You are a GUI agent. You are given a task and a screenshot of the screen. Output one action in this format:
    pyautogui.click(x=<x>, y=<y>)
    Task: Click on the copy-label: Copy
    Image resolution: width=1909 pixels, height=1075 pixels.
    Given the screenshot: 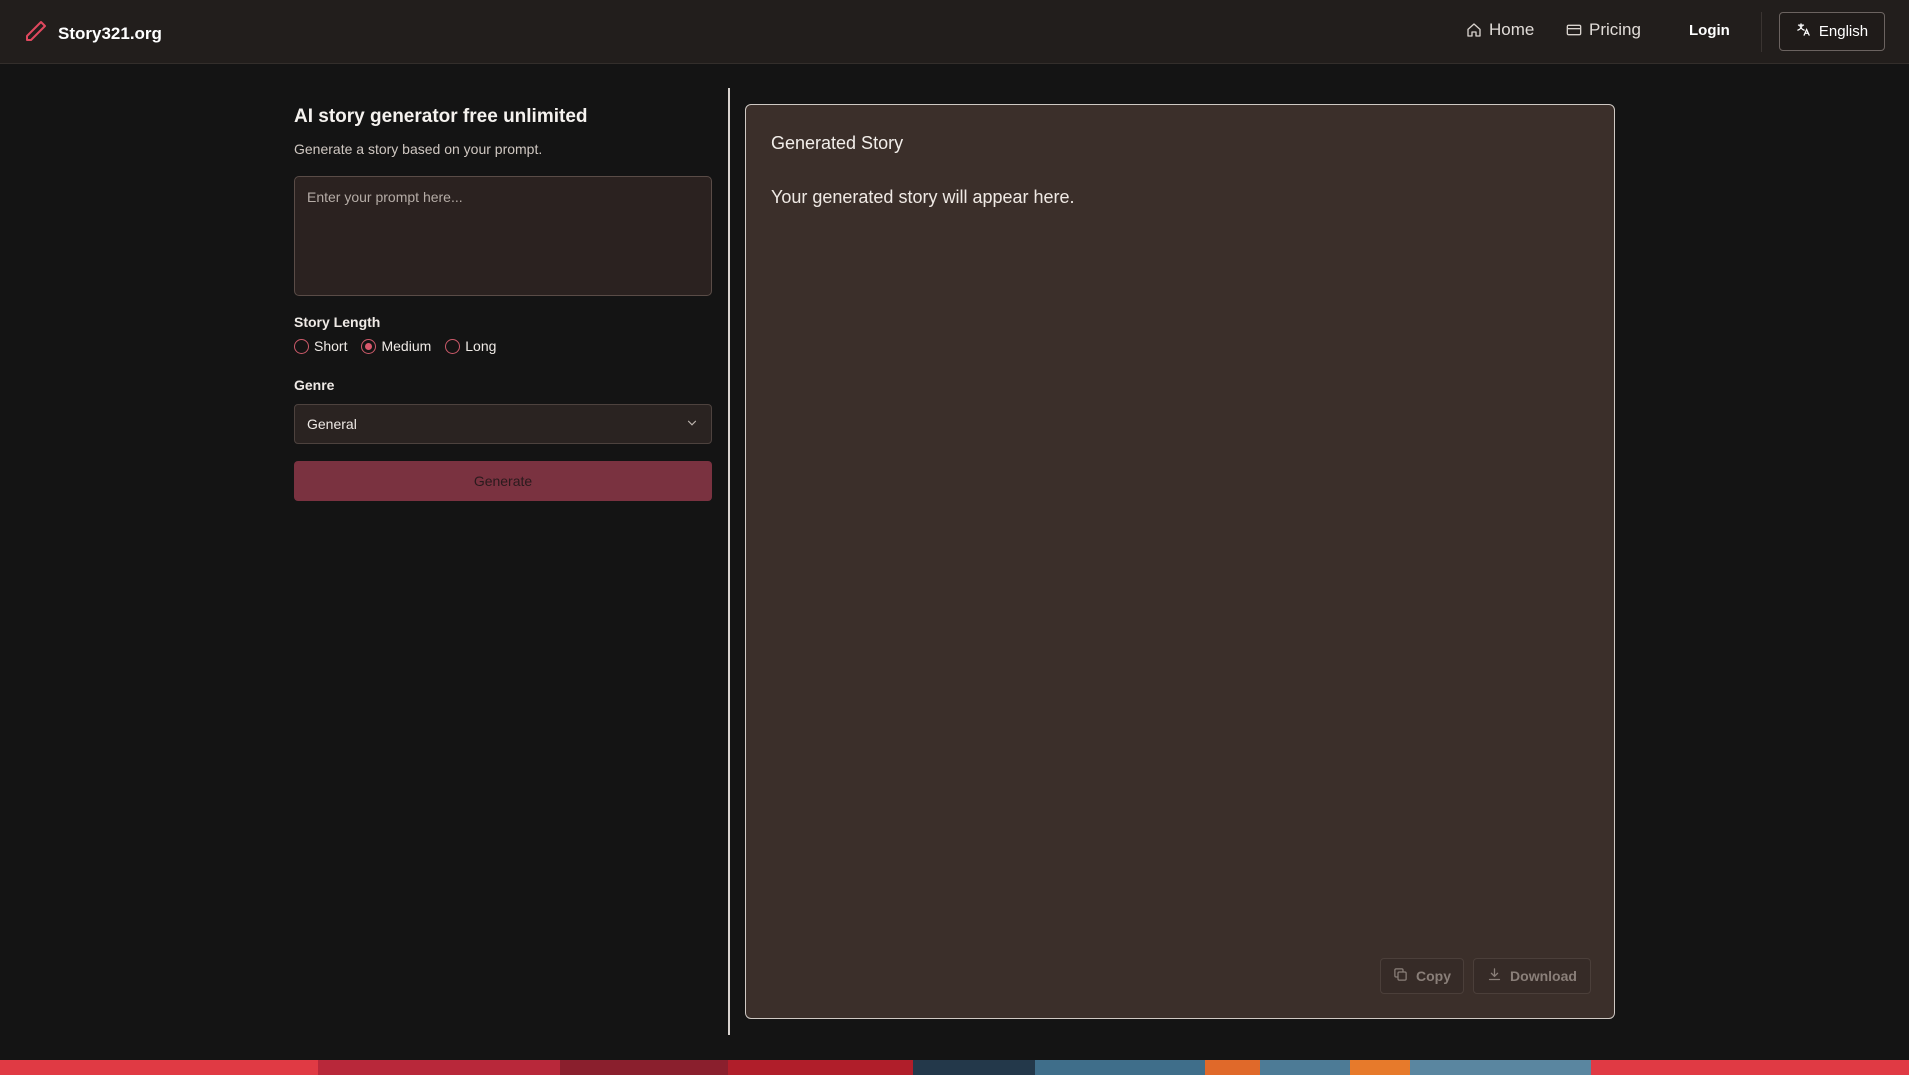 What is the action you would take?
    pyautogui.click(x=1433, y=976)
    